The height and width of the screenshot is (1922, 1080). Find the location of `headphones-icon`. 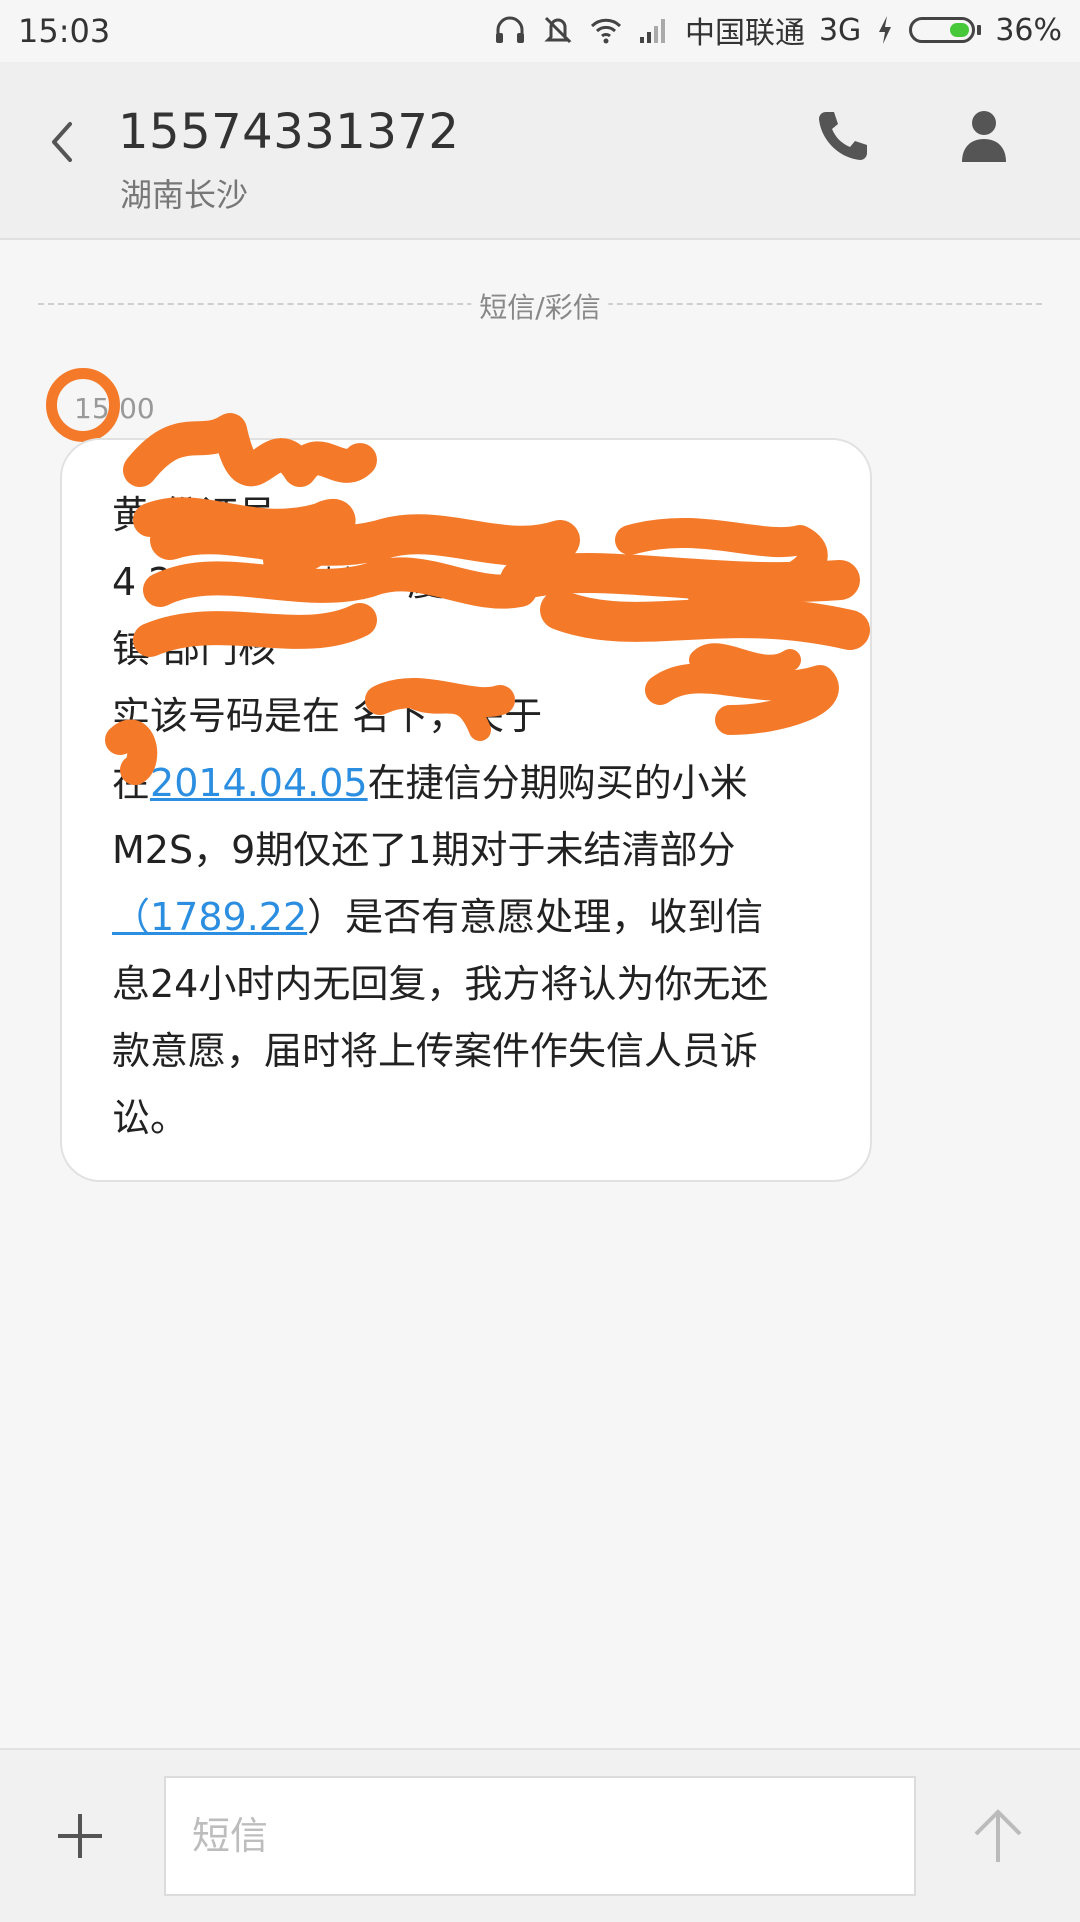

headphones-icon is located at coordinates (509, 29).